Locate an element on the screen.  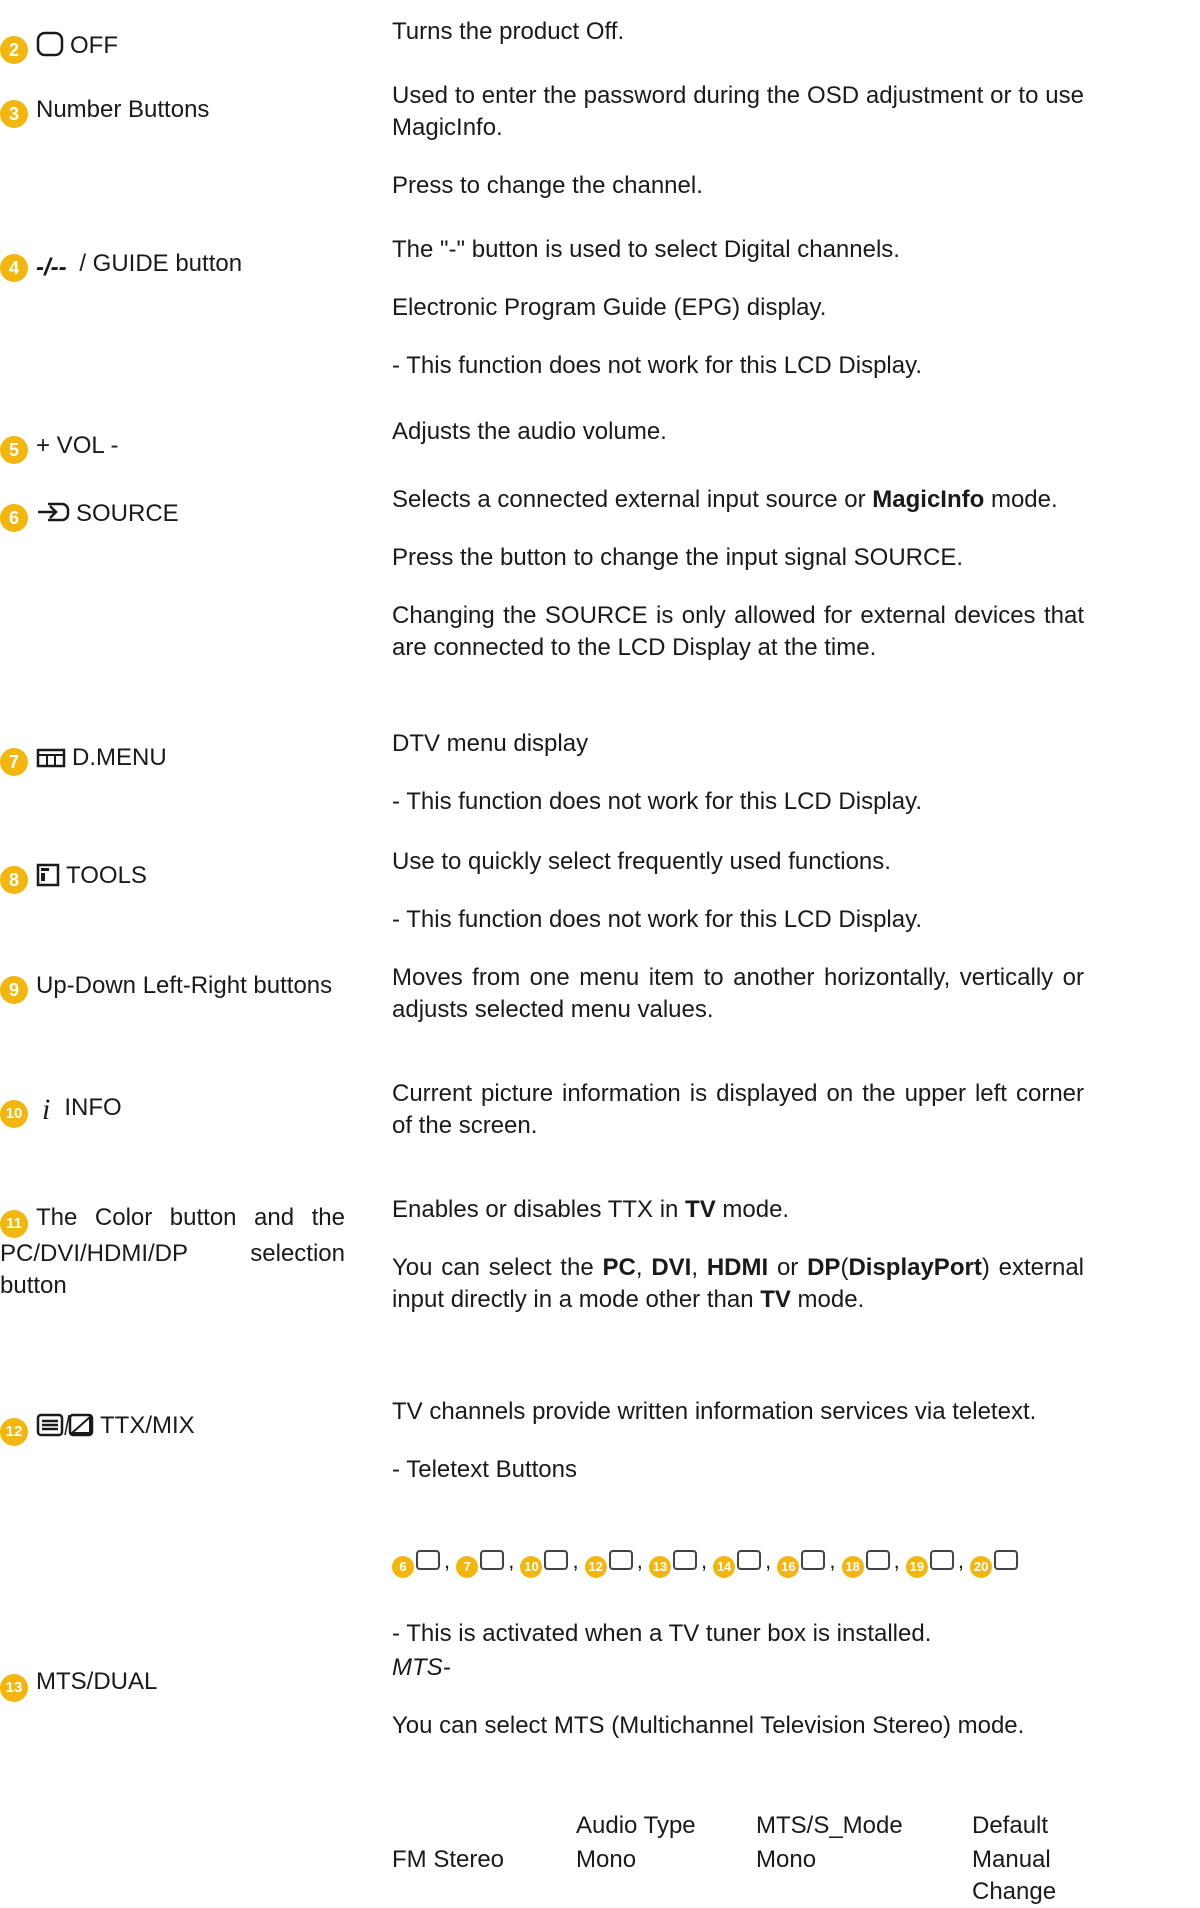
label-number-buttons: 3 Number Buttons is located at coordinates (175, 111).